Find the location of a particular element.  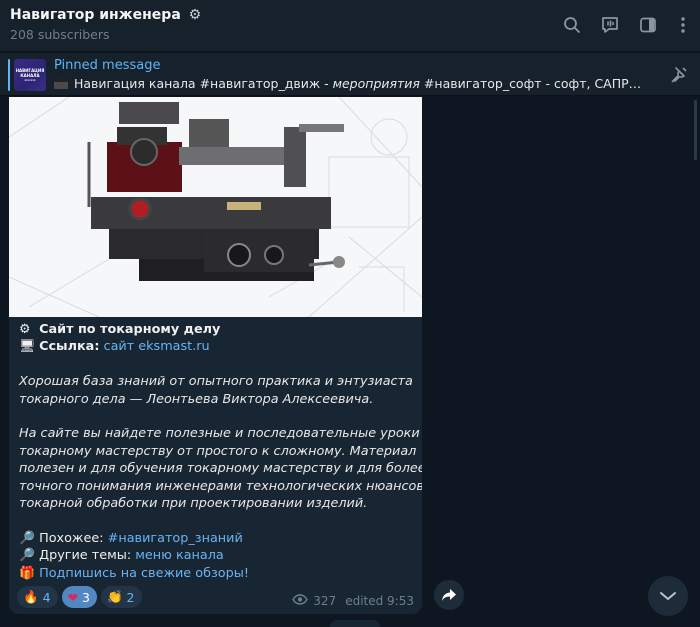

reaction-heart: ❤ 3 is located at coordinates (79, 597).